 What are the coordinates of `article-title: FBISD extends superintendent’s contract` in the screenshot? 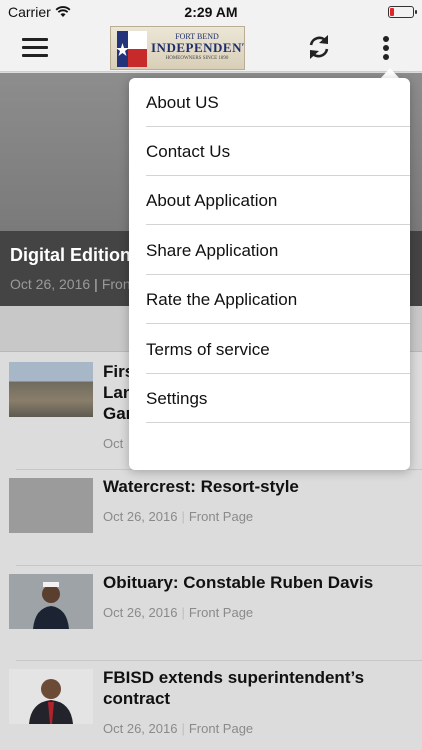 It's located at (234, 688).